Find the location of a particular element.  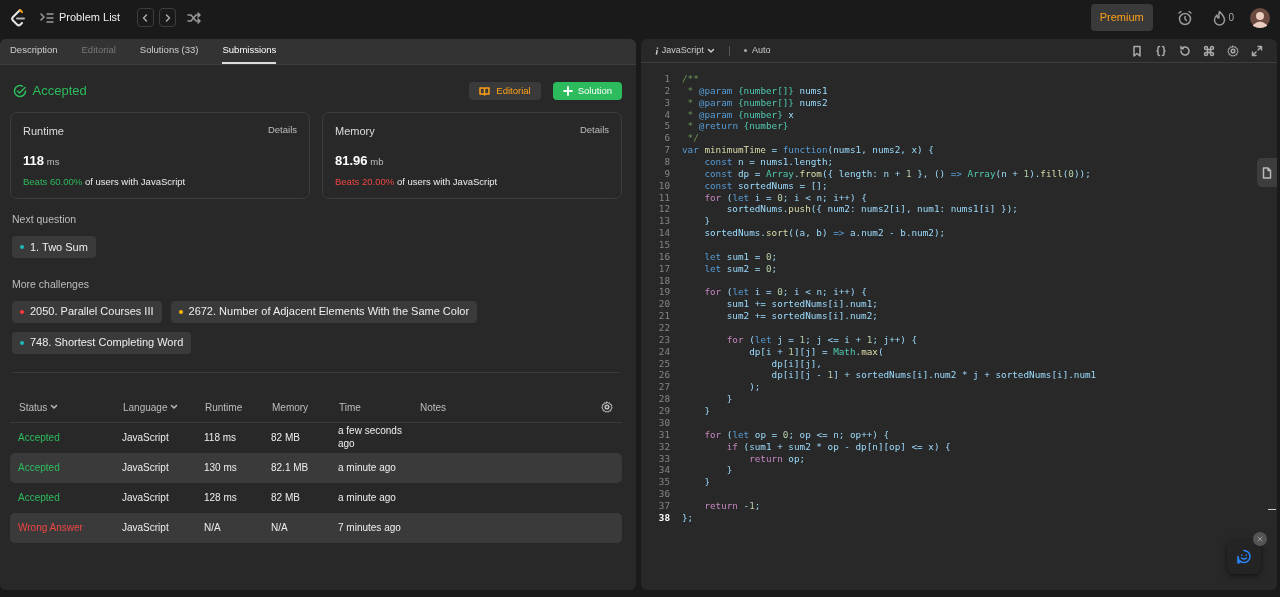

shuffle-button is located at coordinates (194, 17).